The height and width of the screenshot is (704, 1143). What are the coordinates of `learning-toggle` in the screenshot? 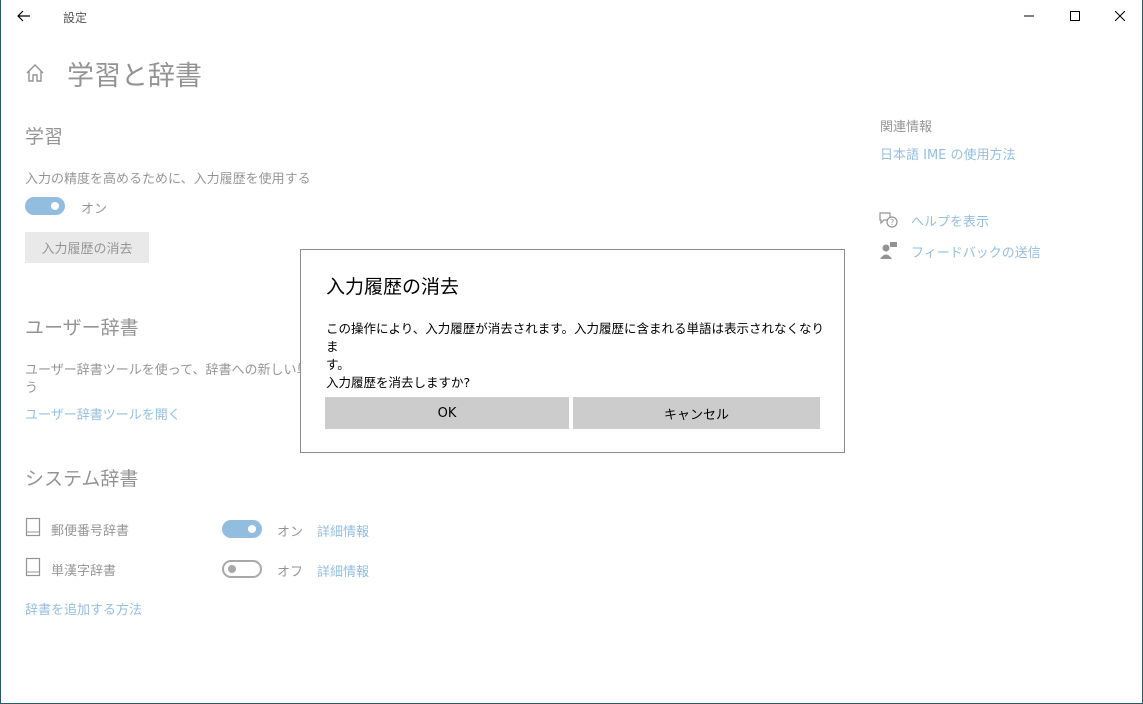 It's located at (45, 206).